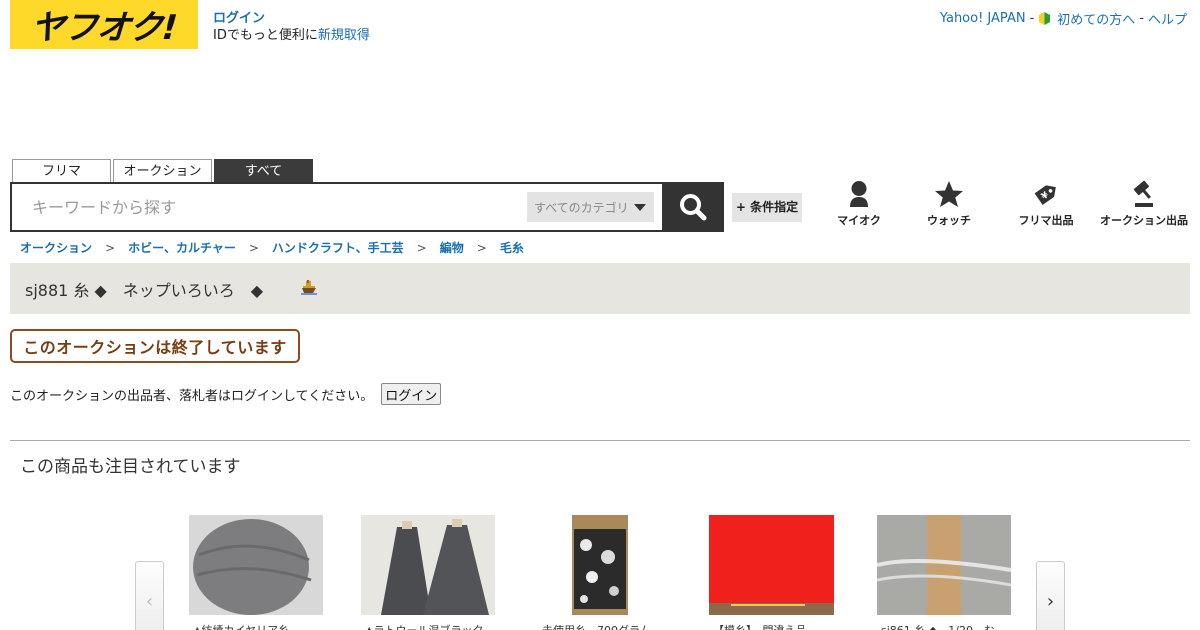 The width and height of the screenshot is (1200, 630). Describe the element at coordinates (309, 289) in the screenshot. I see `ship-icon` at that location.